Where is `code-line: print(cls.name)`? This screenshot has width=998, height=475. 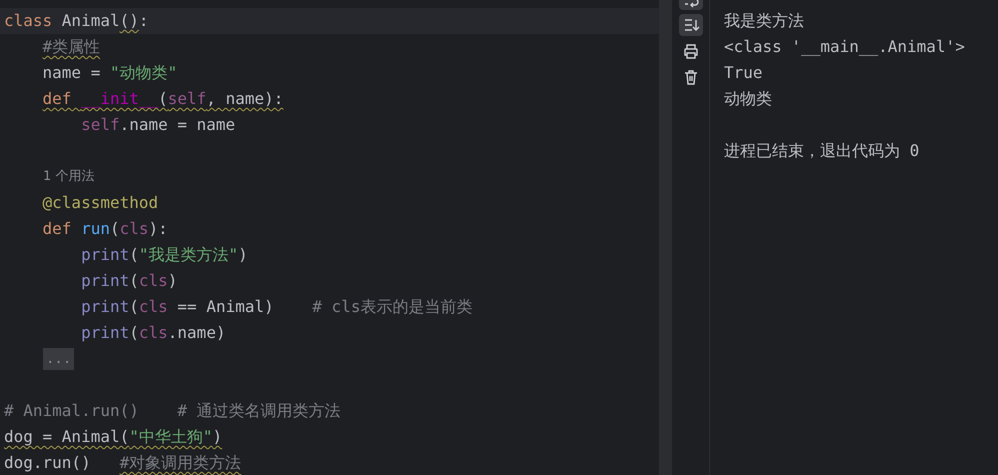 code-line: print(cls.name) is located at coordinates (153, 333).